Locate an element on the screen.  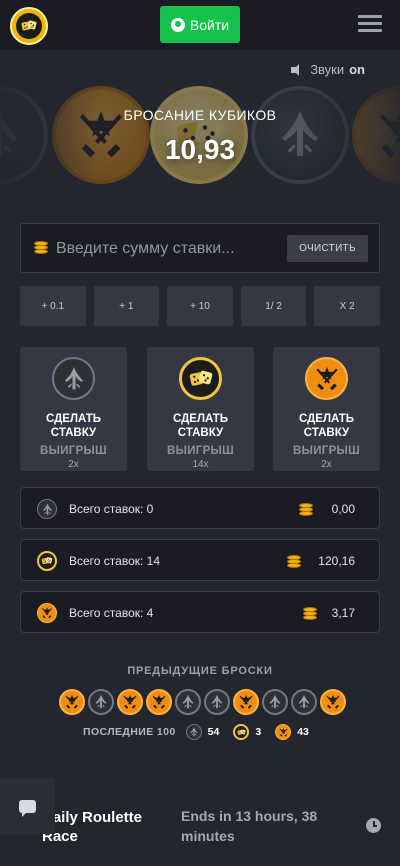
steam-login-button: Войти is located at coordinates (200, 24).